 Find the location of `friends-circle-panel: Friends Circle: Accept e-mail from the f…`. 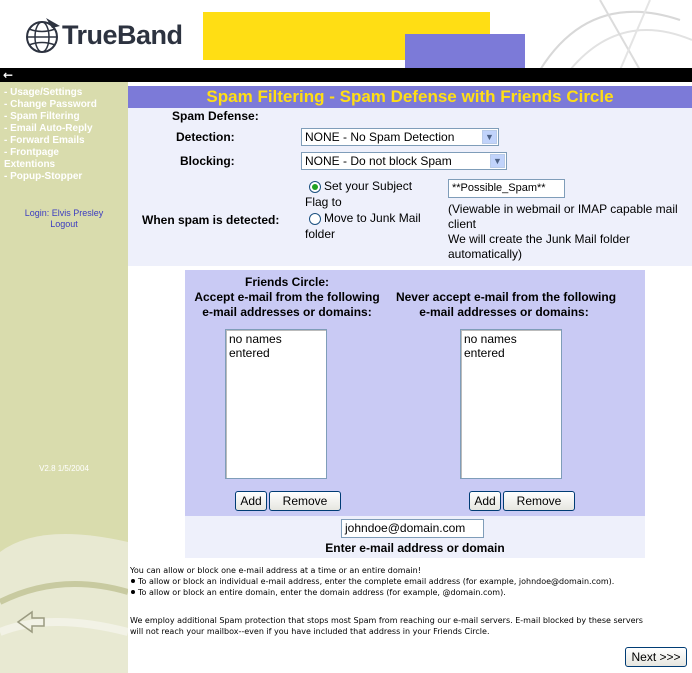

friends-circle-panel: Friends Circle: Accept e-mail from the f… is located at coordinates (287, 393).